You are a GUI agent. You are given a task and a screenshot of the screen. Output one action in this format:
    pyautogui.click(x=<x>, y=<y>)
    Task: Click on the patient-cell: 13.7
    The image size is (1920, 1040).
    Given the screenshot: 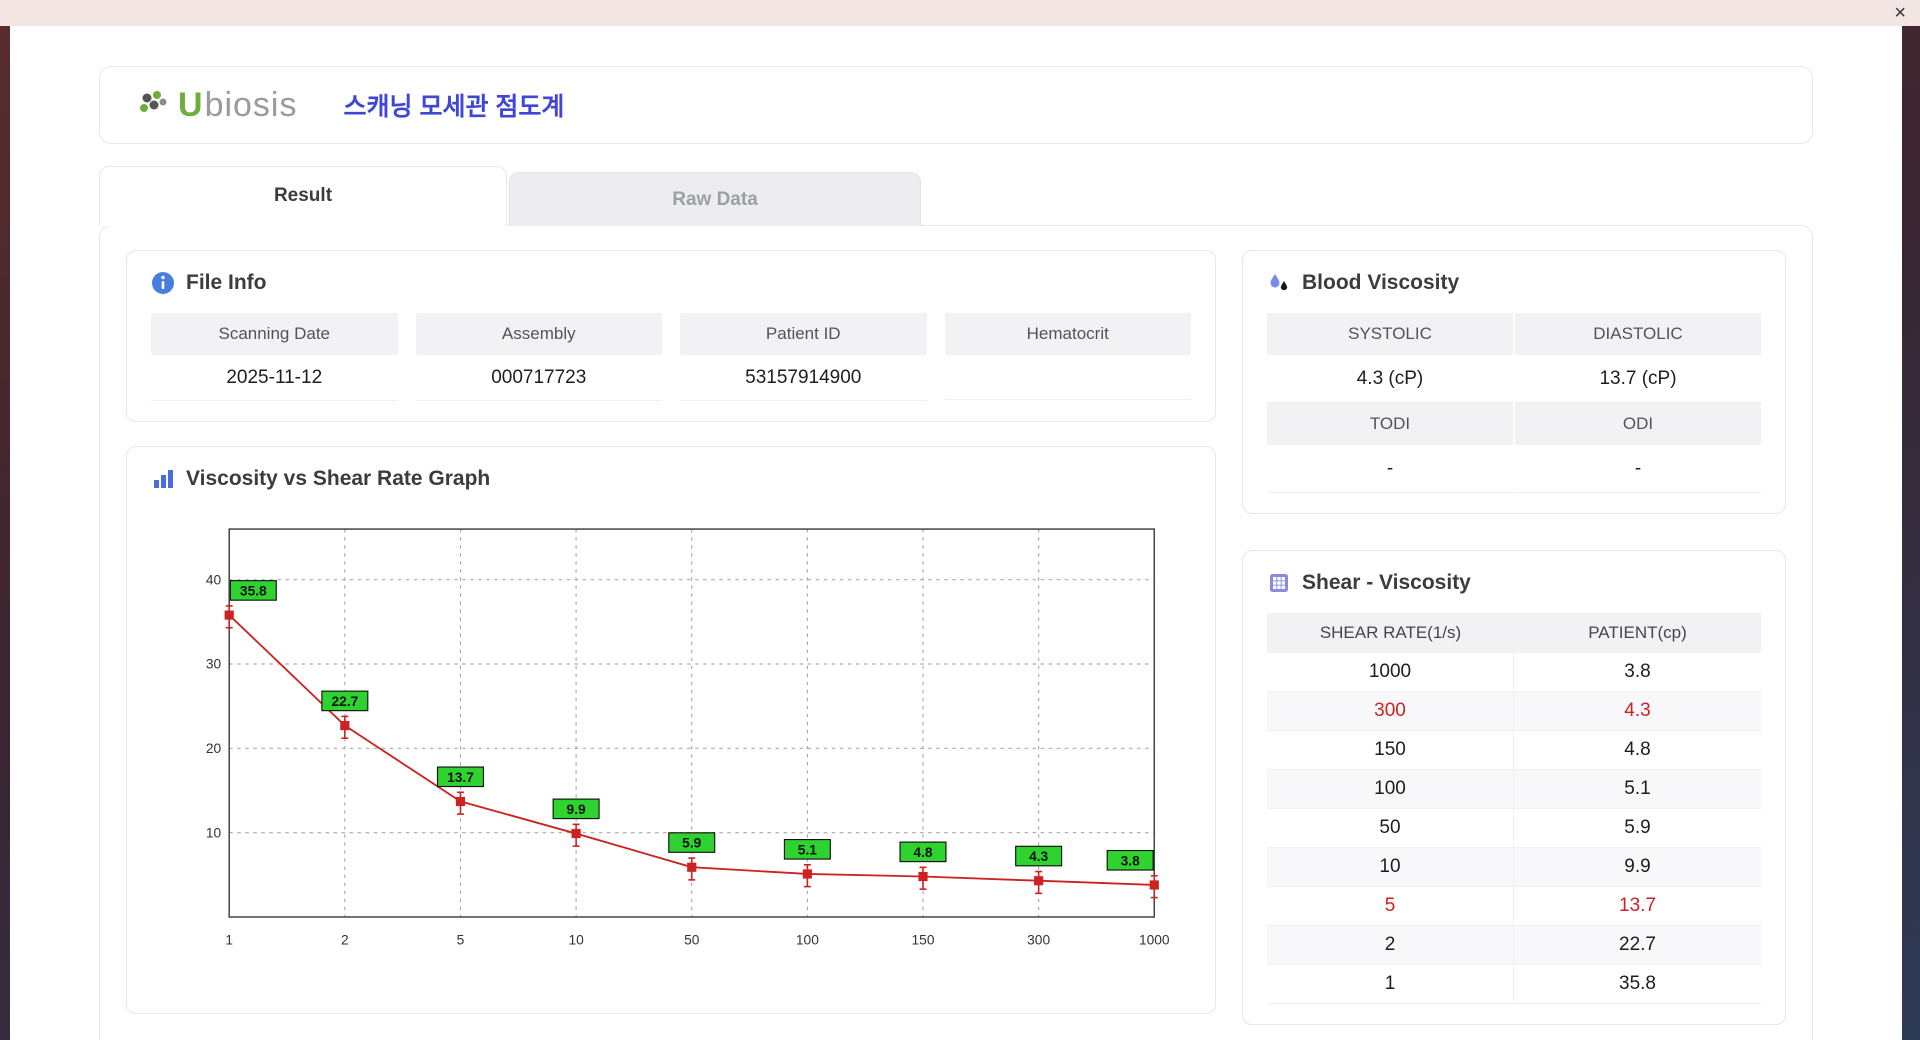 What is the action you would take?
    pyautogui.click(x=1637, y=905)
    